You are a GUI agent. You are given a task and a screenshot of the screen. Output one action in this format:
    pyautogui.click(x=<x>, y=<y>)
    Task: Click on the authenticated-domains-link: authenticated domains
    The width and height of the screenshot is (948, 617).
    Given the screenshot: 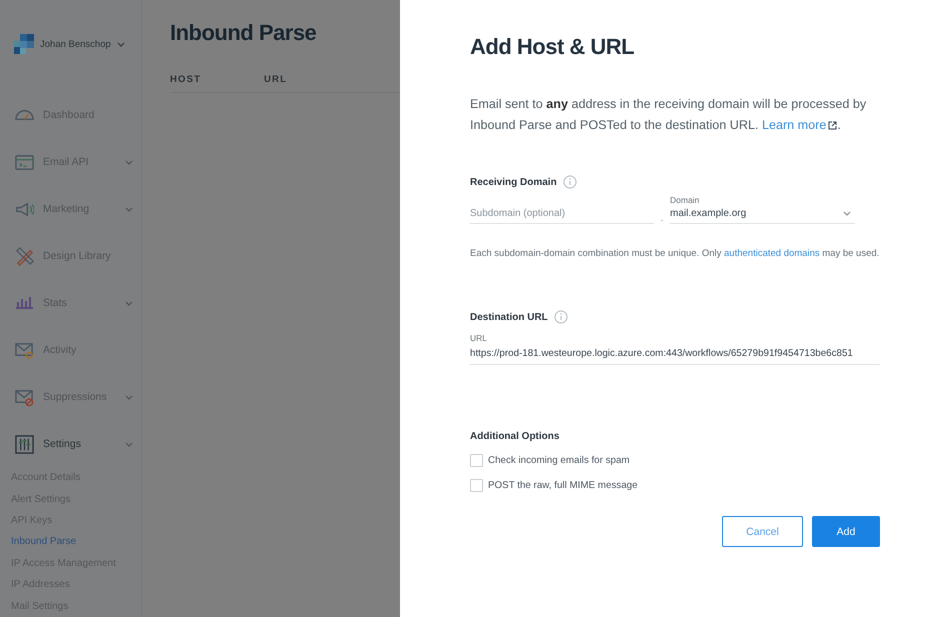 What is the action you would take?
    pyautogui.click(x=772, y=253)
    